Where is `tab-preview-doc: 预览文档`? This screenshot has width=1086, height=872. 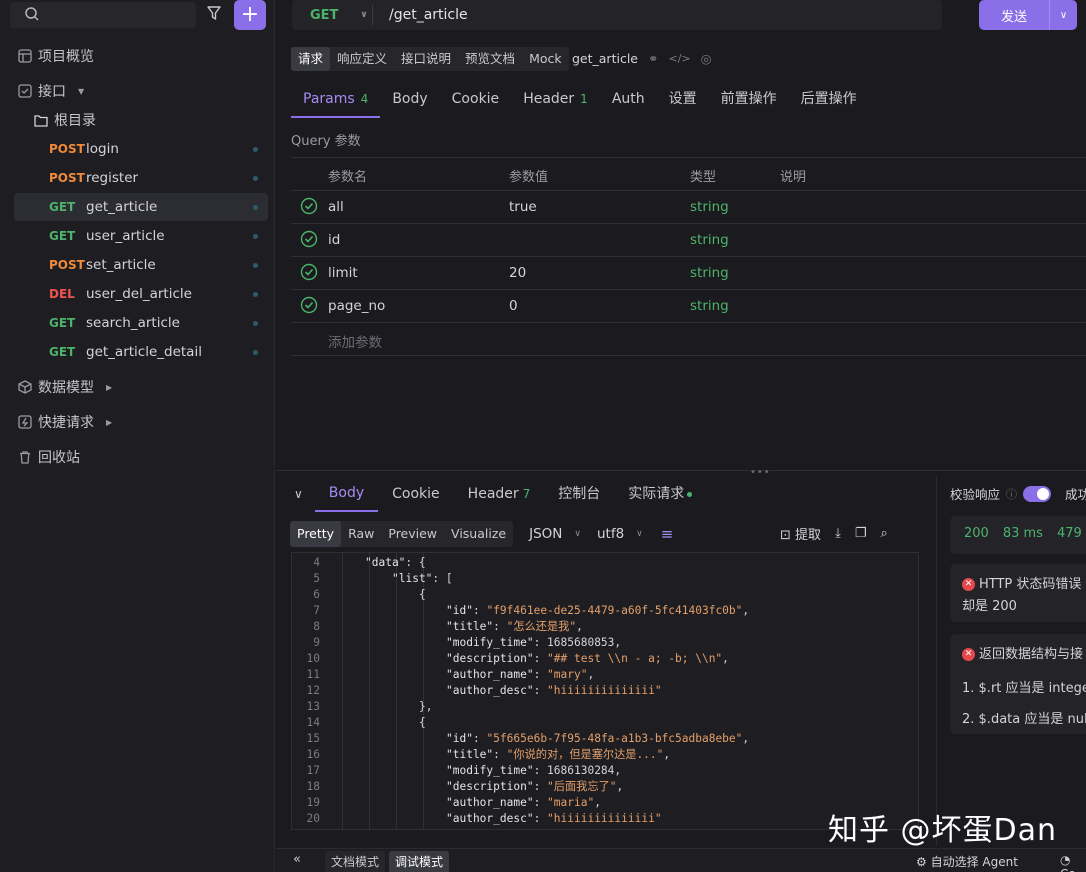 tab-preview-doc: 预览文档 is located at coordinates (490, 59).